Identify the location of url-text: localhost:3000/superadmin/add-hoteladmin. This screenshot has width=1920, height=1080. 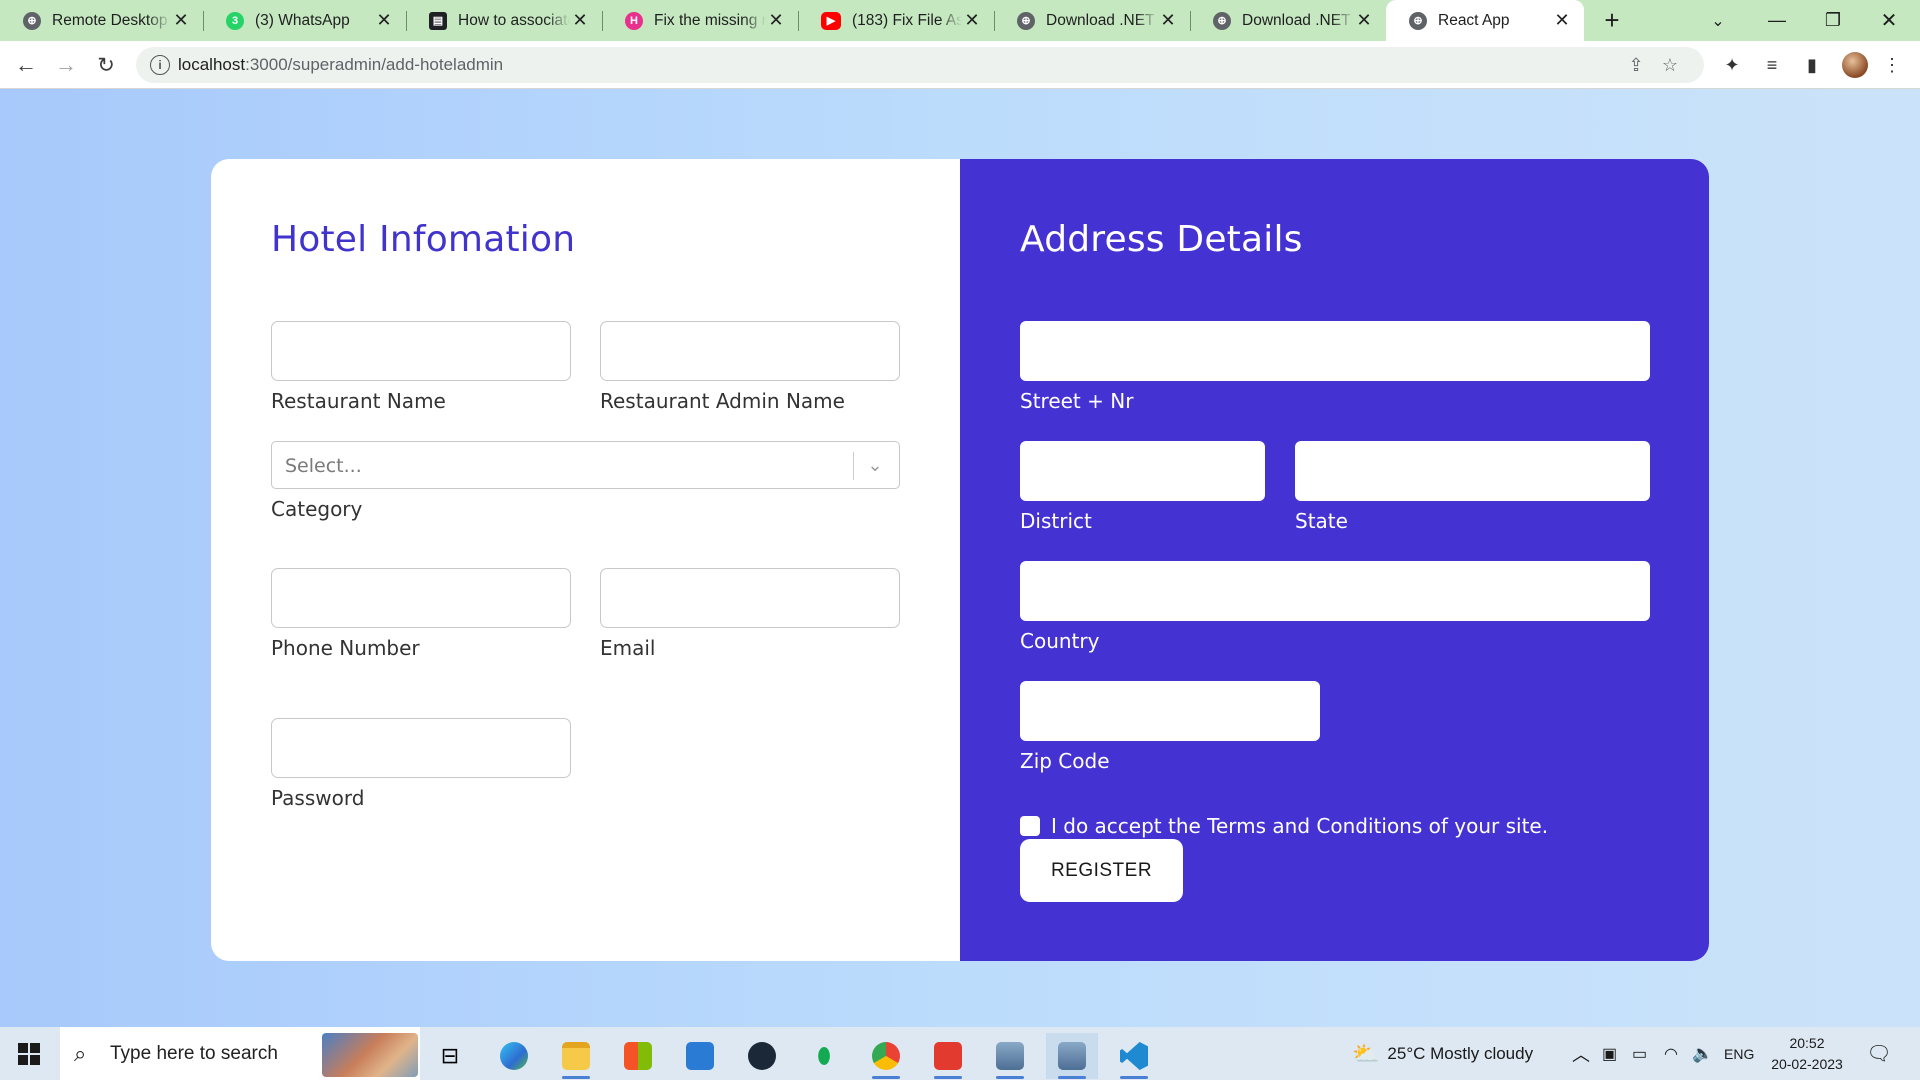
(340, 65).